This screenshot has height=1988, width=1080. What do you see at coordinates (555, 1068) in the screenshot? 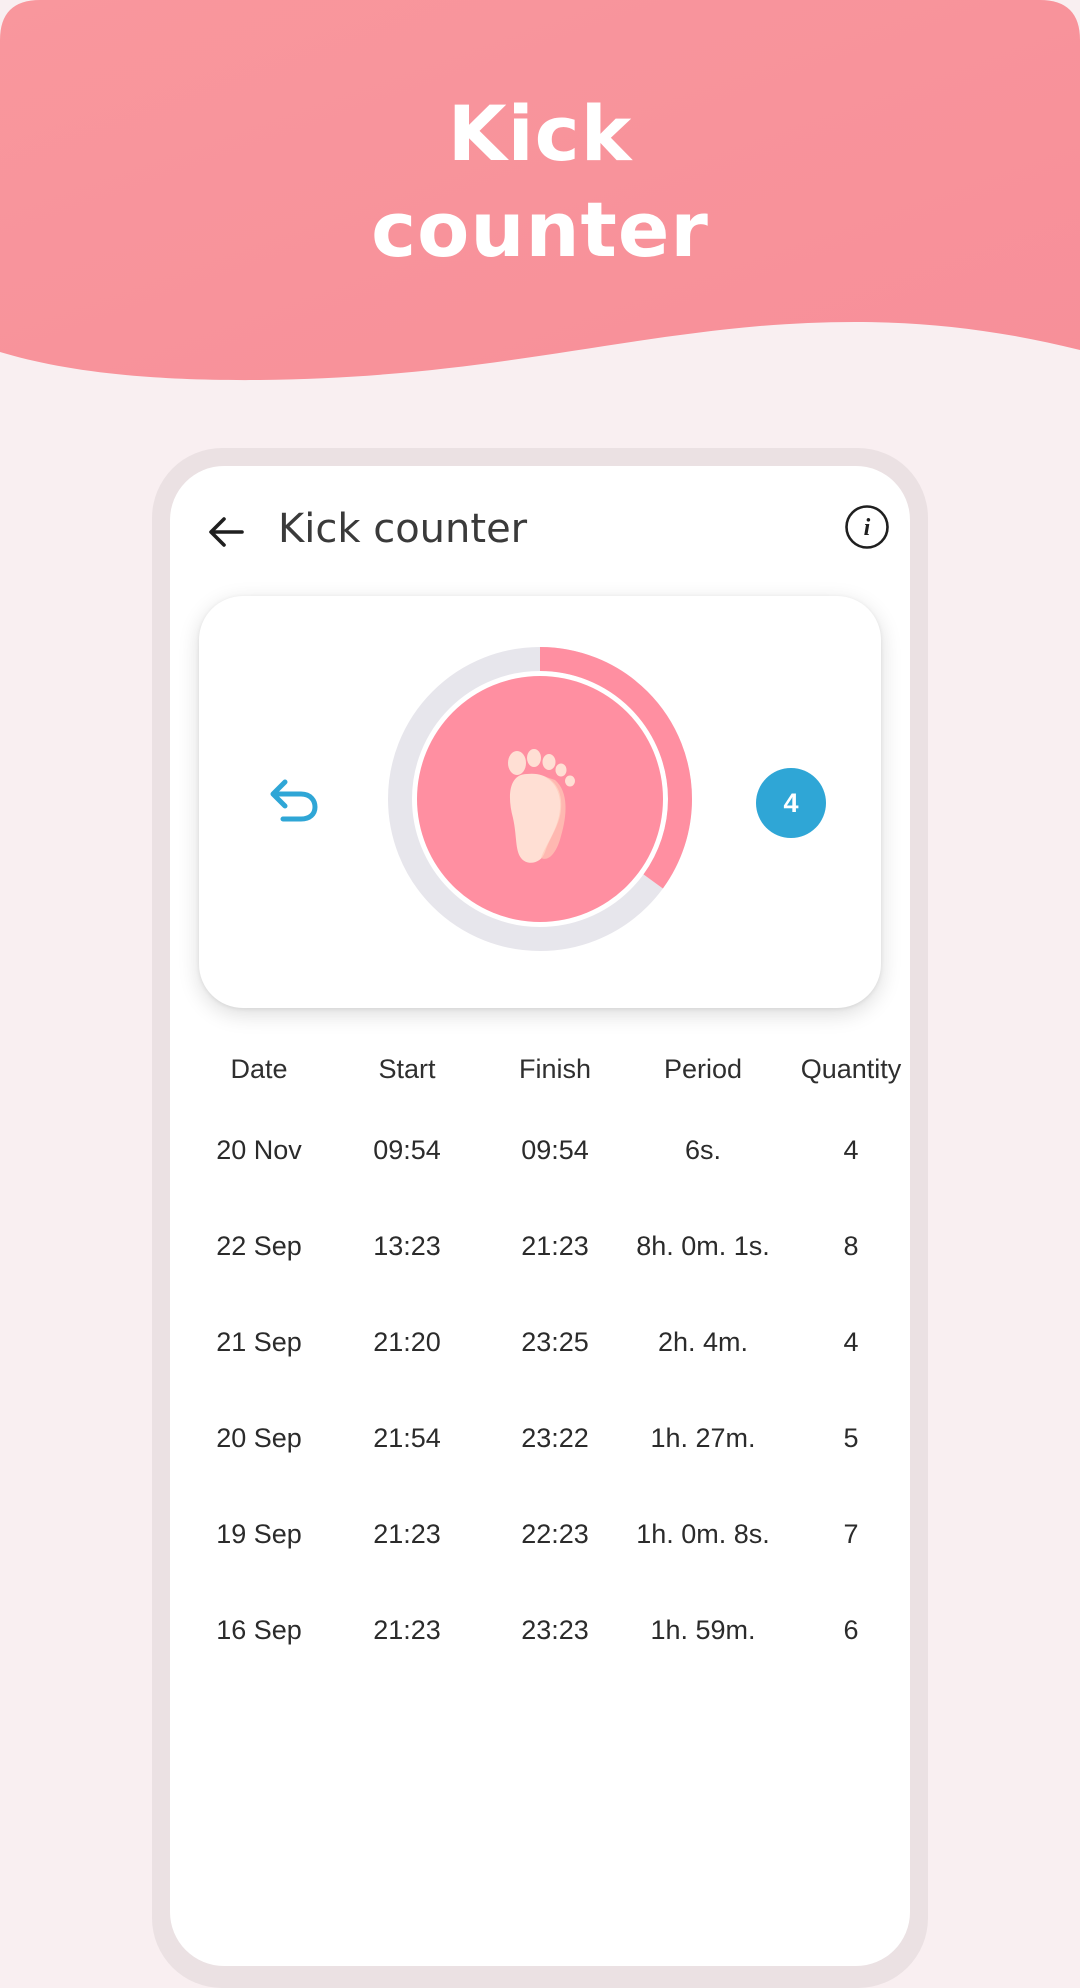
I see `header-finish: Finish` at bounding box center [555, 1068].